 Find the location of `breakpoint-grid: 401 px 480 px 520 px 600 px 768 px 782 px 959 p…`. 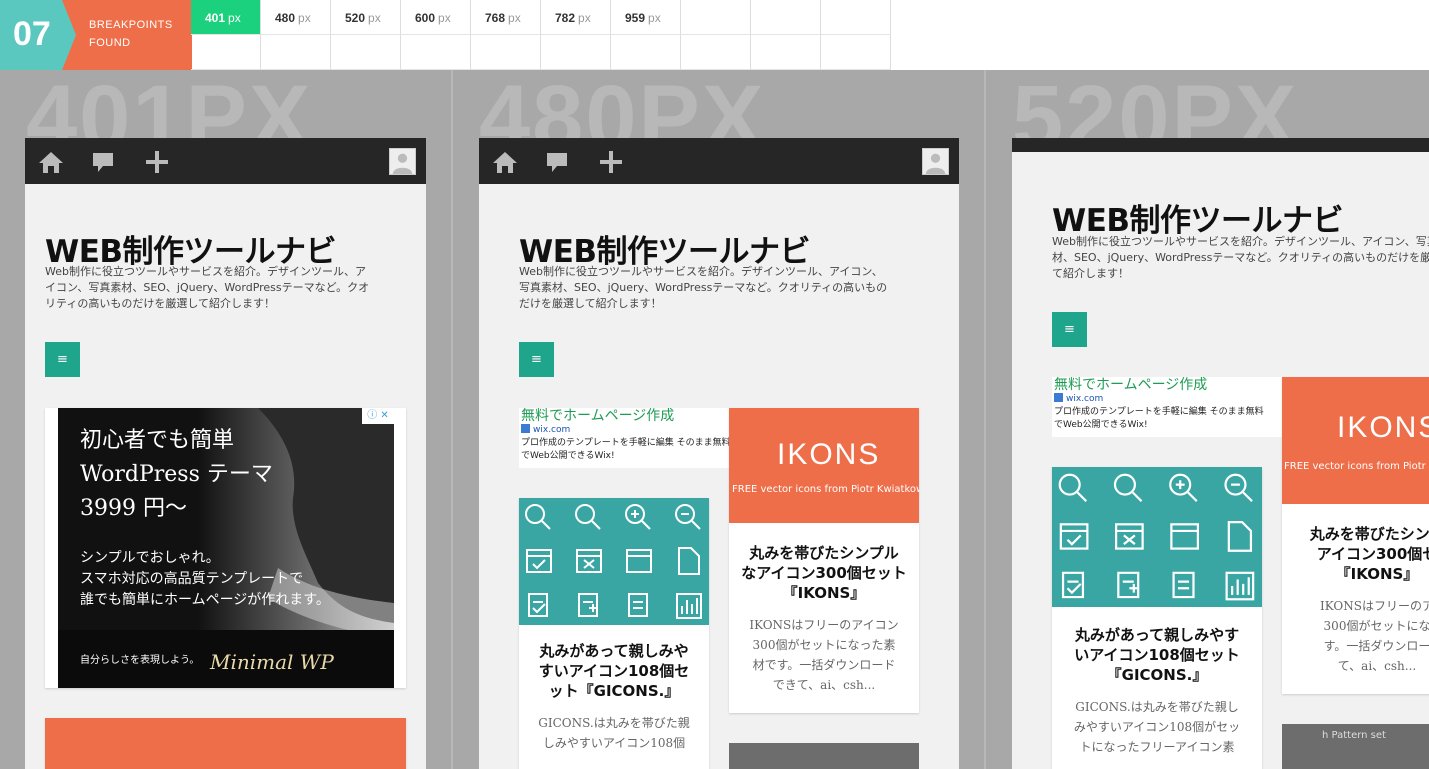

breakpoint-grid: 401 px 480 px 520 px 600 px 768 px 782 px 959 p… is located at coordinates (541, 35).